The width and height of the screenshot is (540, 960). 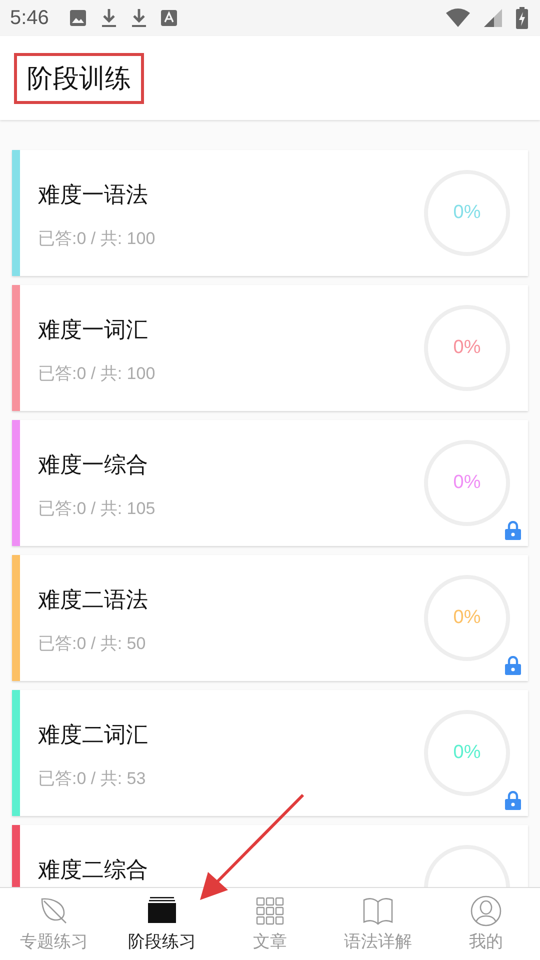 I want to click on grid-icon, so click(x=270, y=911).